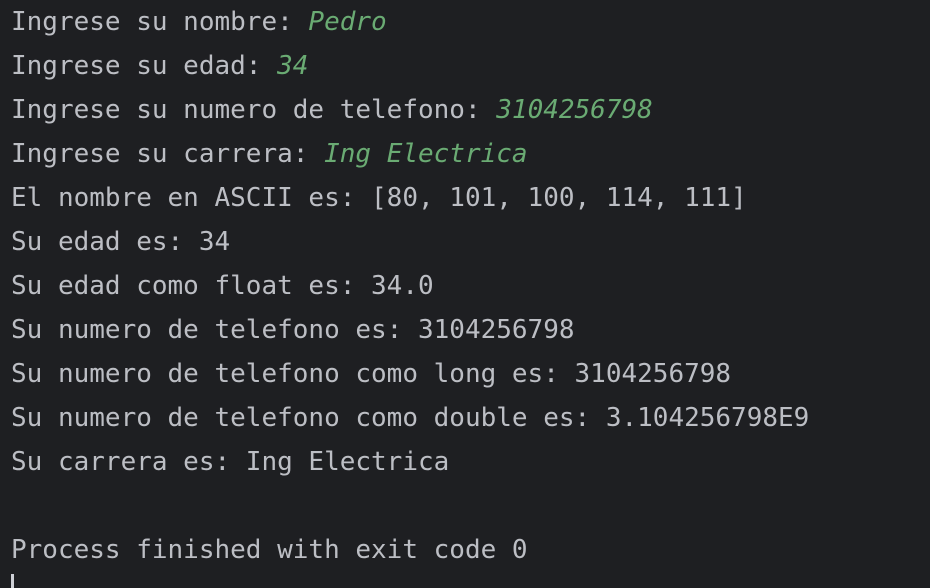 The width and height of the screenshot is (930, 588). I want to click on console-output-line: Su edad es: 34, so click(121, 242).